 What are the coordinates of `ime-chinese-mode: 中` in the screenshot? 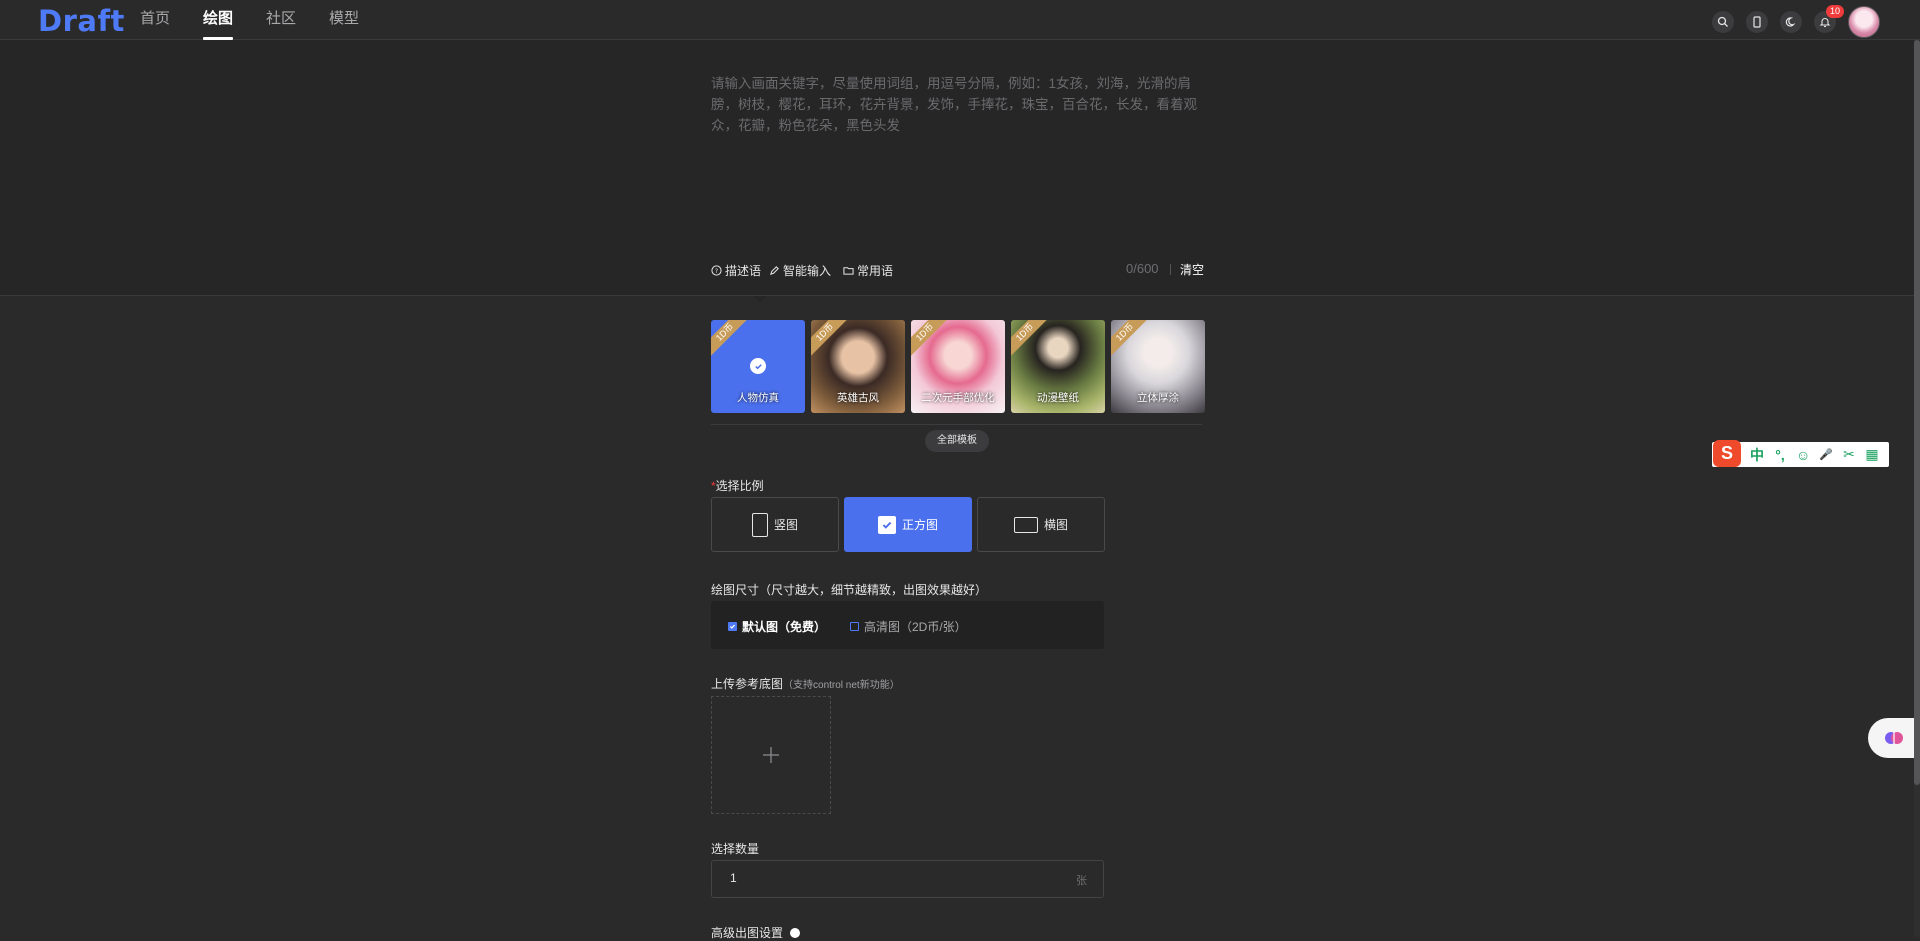 It's located at (1757, 455).